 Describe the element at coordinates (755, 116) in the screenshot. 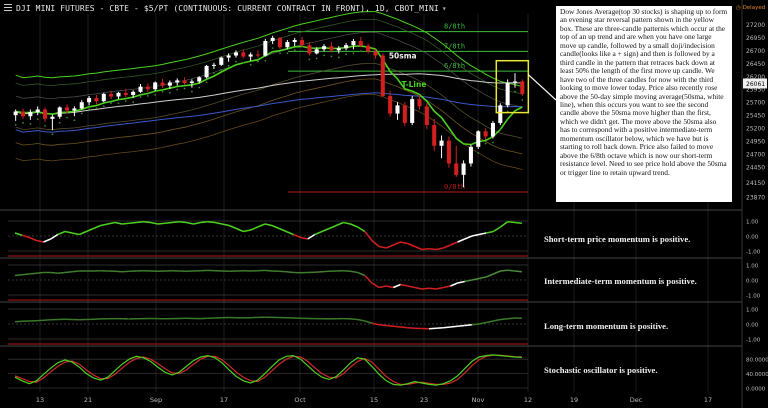

I see `y-tick-label: 25450` at that location.